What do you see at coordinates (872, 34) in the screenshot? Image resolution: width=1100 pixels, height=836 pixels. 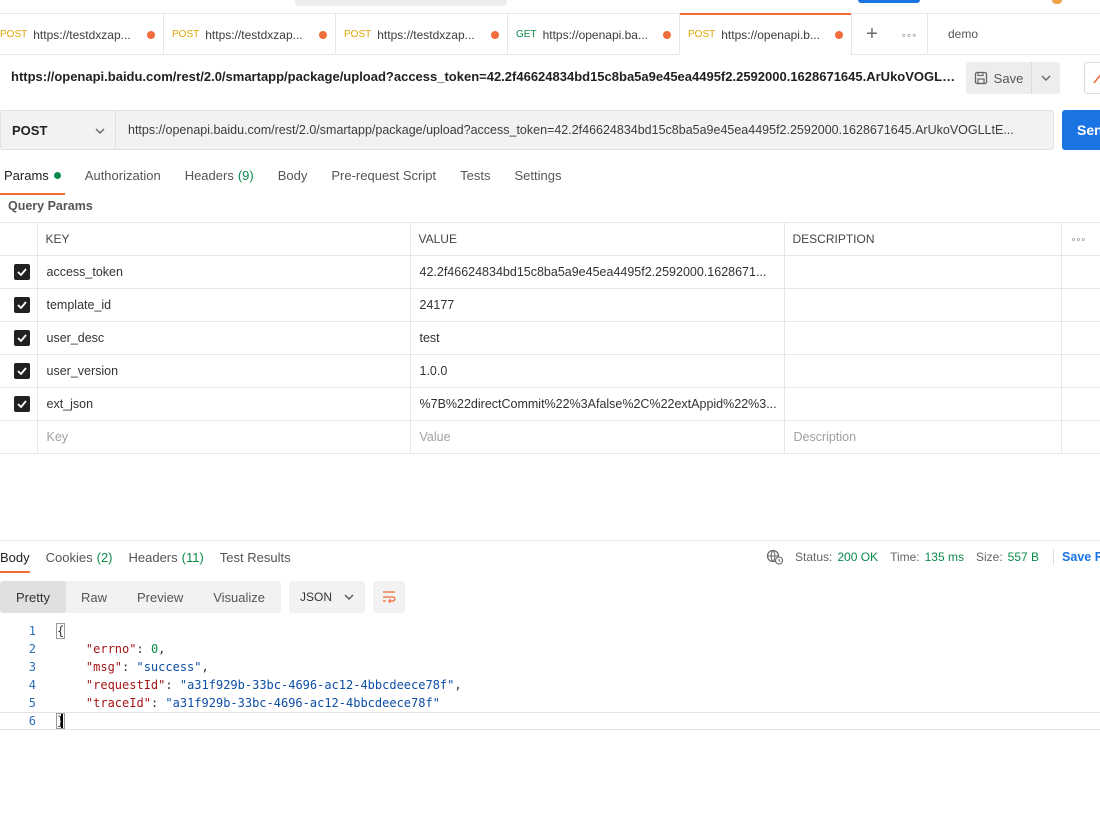 I see `new-tab-plus-icon: +` at bounding box center [872, 34].